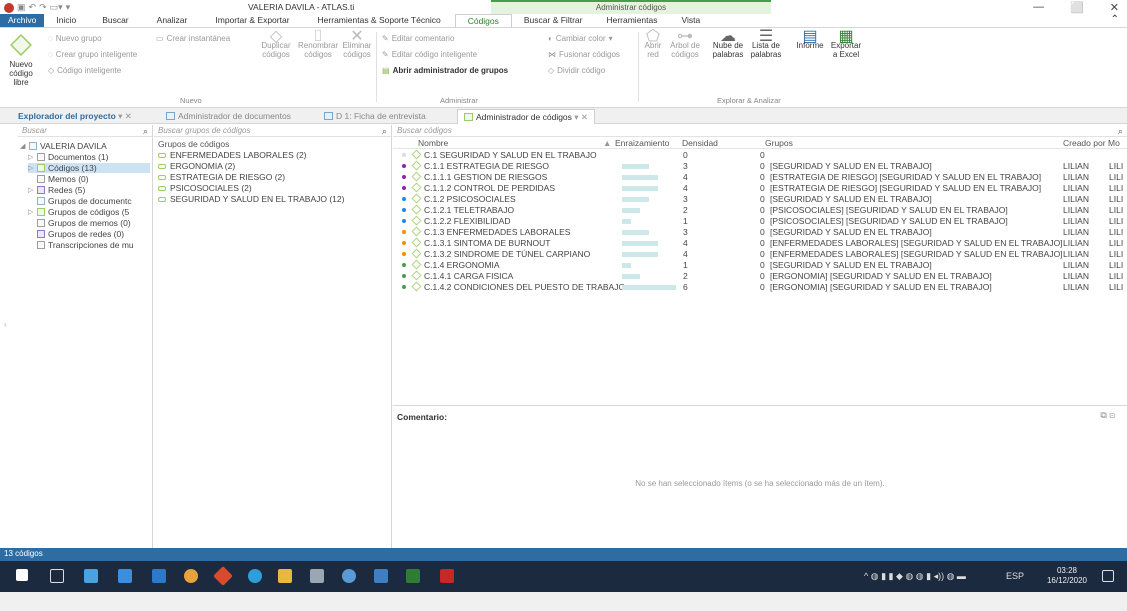 Image resolution: width=1127 pixels, height=611 pixels. I want to click on duplicar-button: ◇ Duplicar códigos, so click(276, 44).